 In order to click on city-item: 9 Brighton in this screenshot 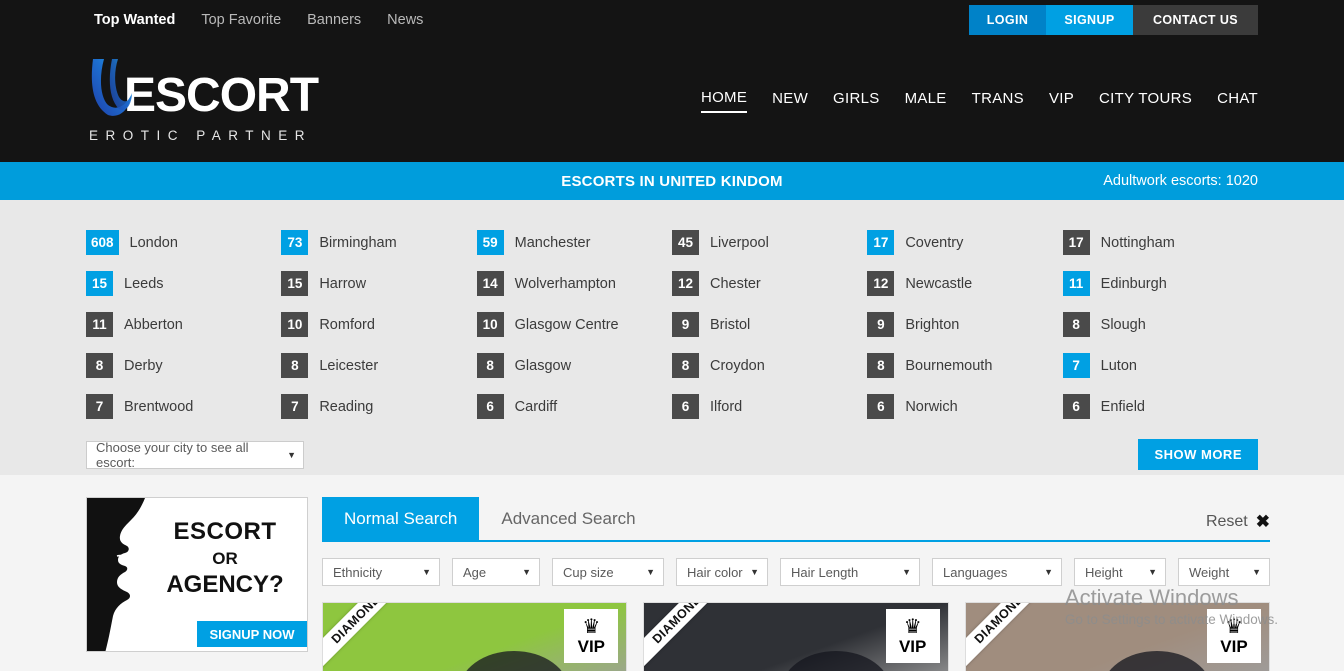, I will do `click(964, 324)`.